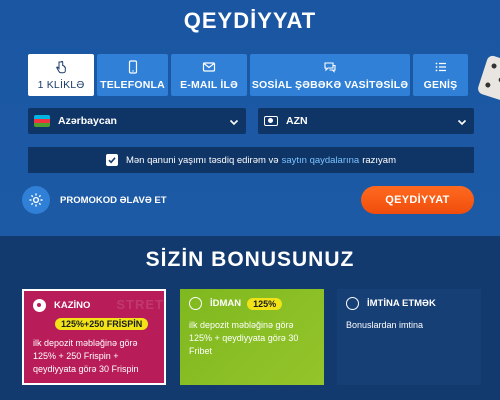  I want to click on bonus-card-decline: İMTİNA ETMƏK Bonuslardan imtina, so click(409, 337).